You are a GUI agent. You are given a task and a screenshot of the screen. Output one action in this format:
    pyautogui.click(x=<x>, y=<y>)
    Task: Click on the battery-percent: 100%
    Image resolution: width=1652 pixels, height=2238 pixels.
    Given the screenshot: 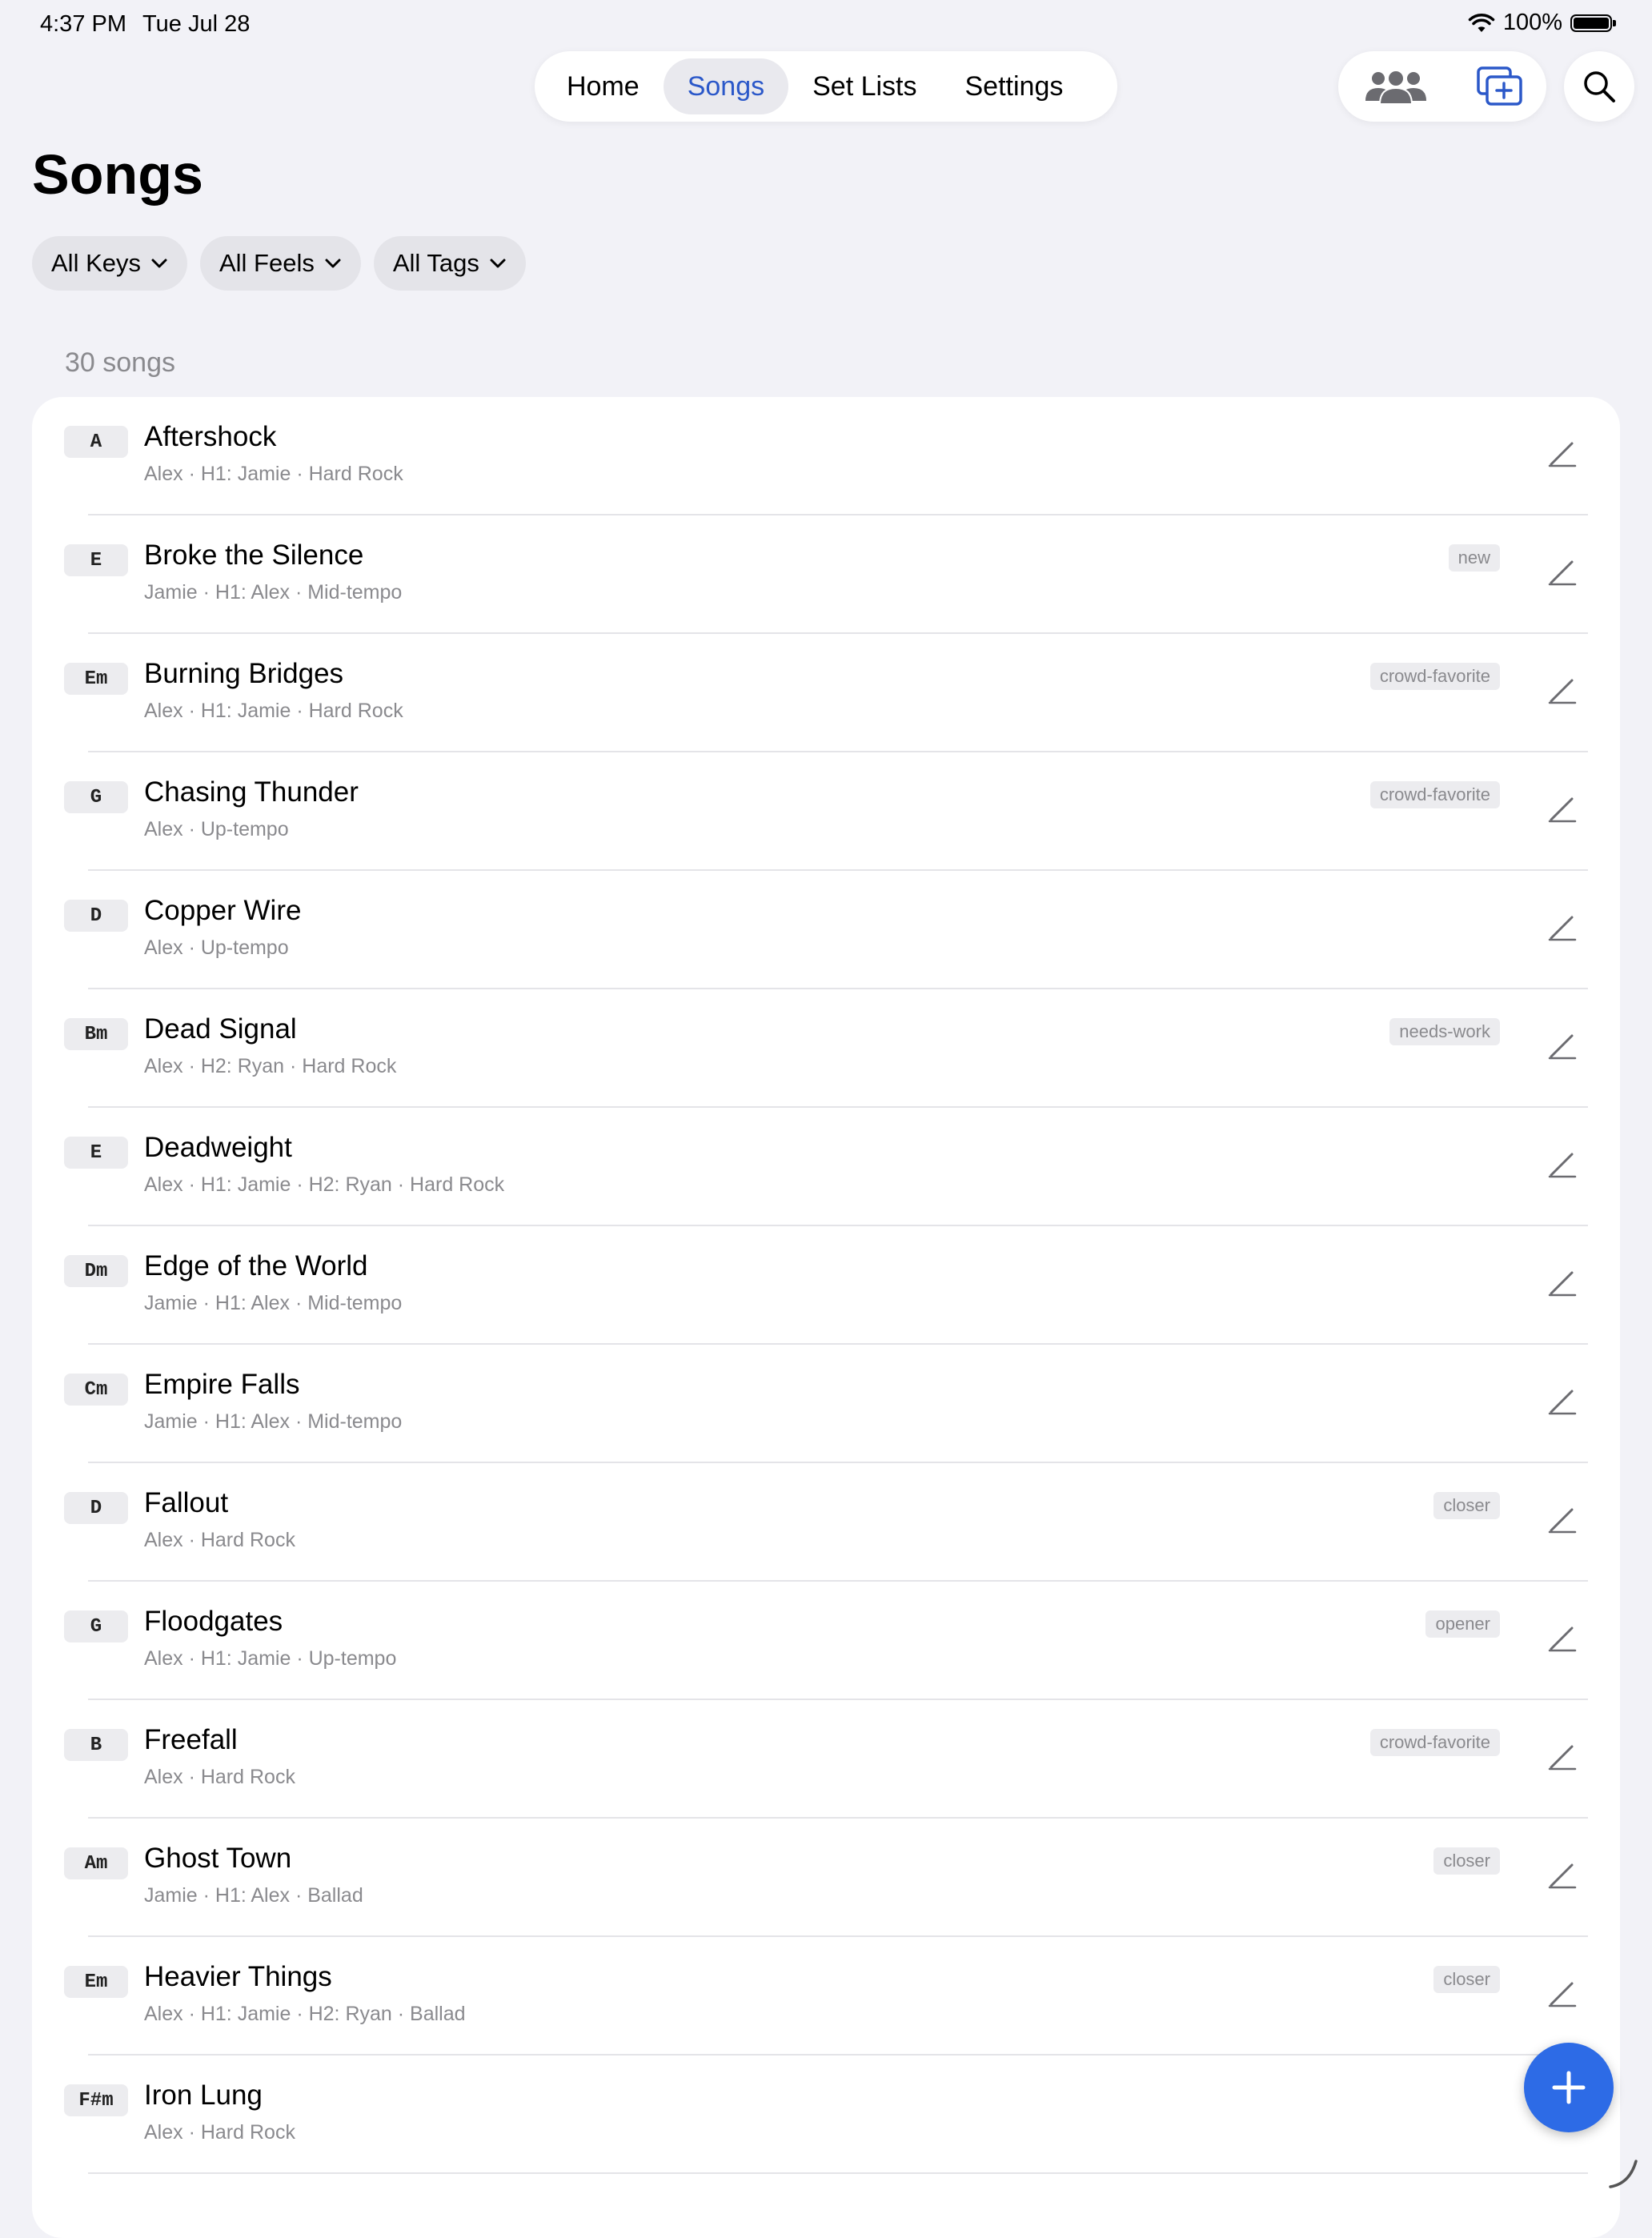 What is the action you would take?
    pyautogui.click(x=1532, y=22)
    